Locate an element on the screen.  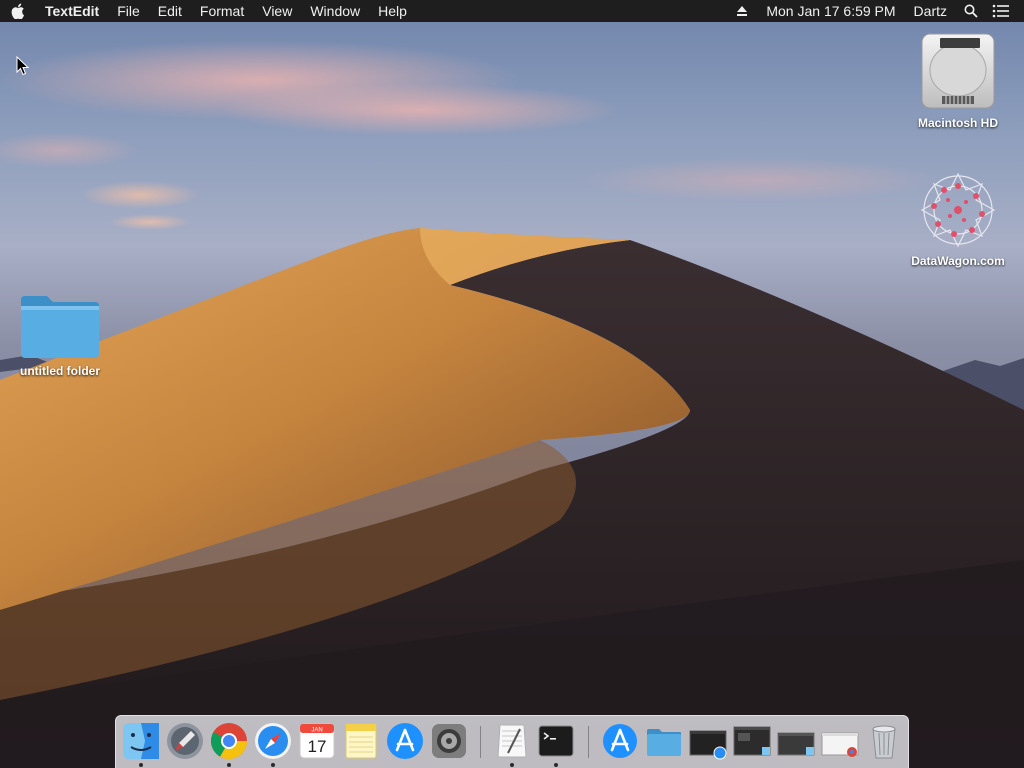
safari-icon is located at coordinates (273, 741).